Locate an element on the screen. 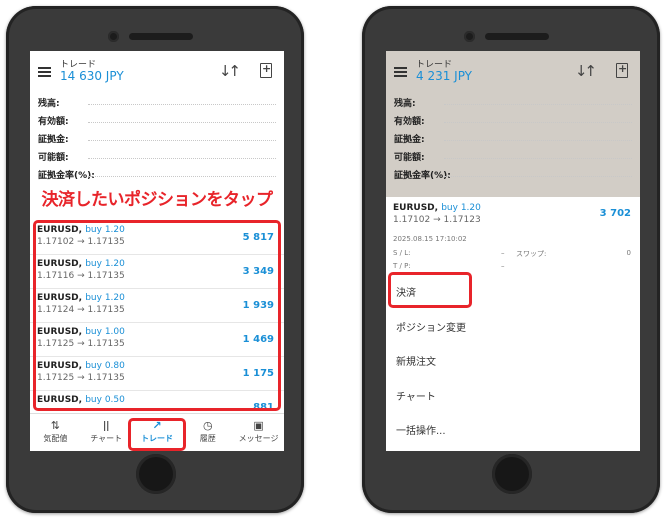 The height and width of the screenshot is (519, 666). menu-new-order: 新規注文 is located at coordinates (513, 363).